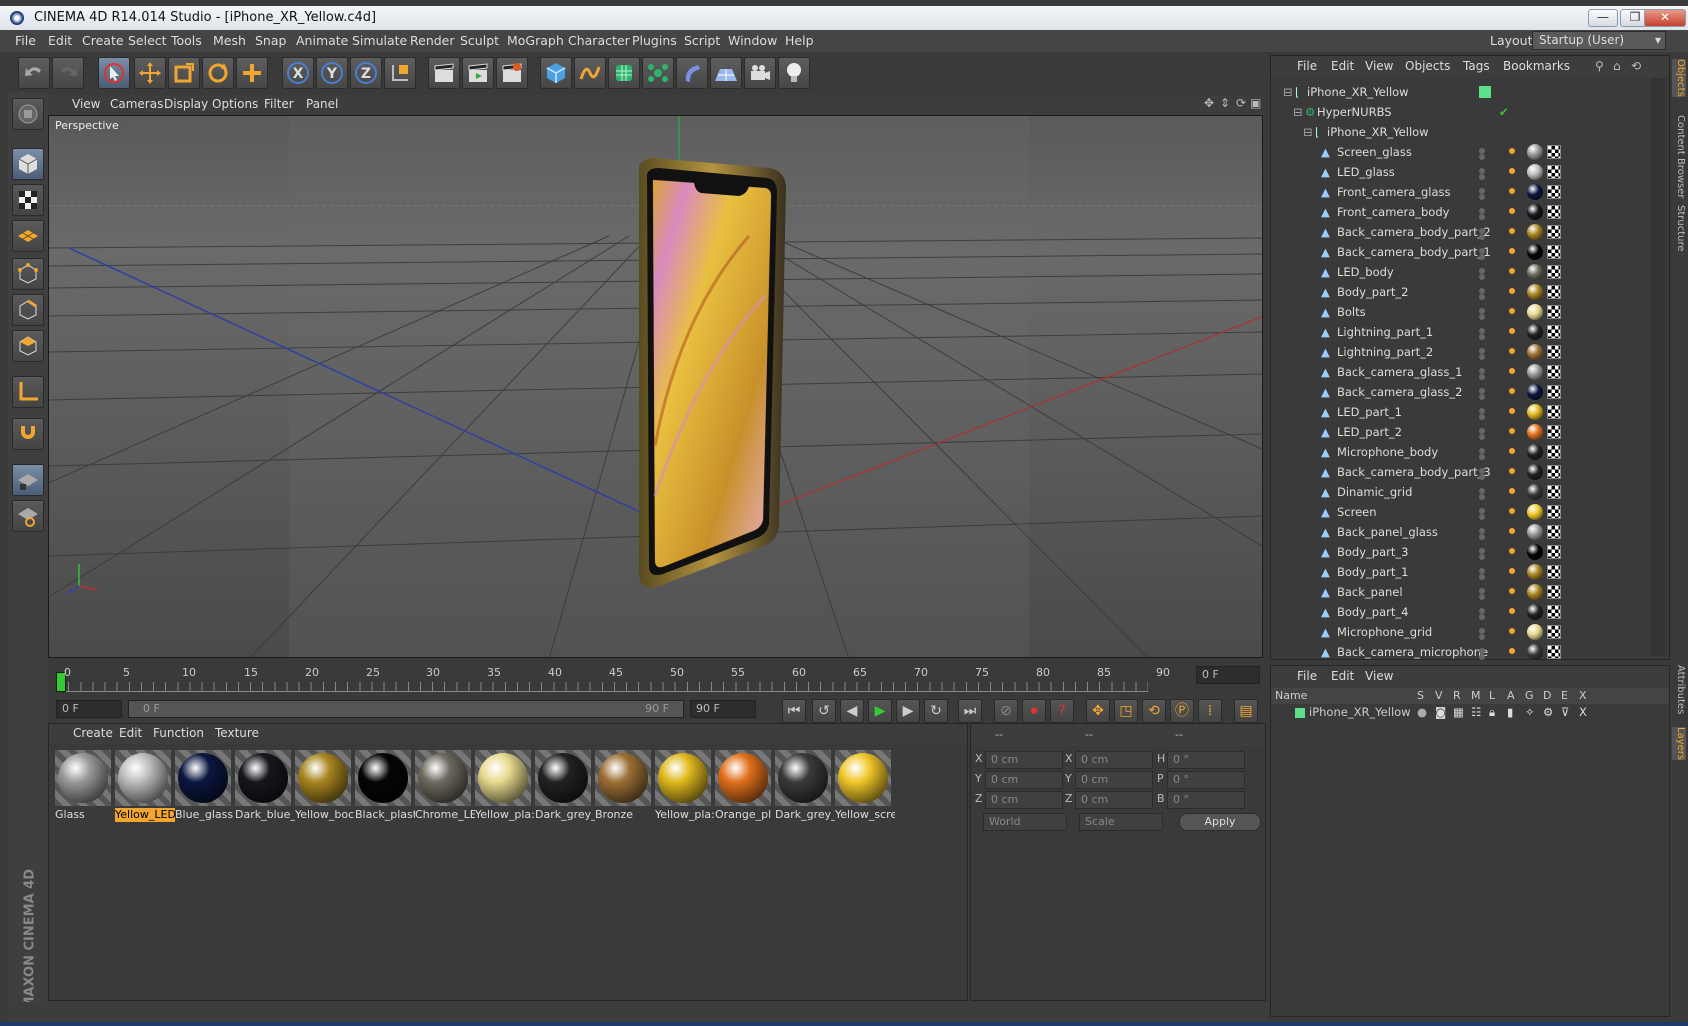 This screenshot has width=1688, height=1026. What do you see at coordinates (692, 73) in the screenshot?
I see `deformer-button` at bounding box center [692, 73].